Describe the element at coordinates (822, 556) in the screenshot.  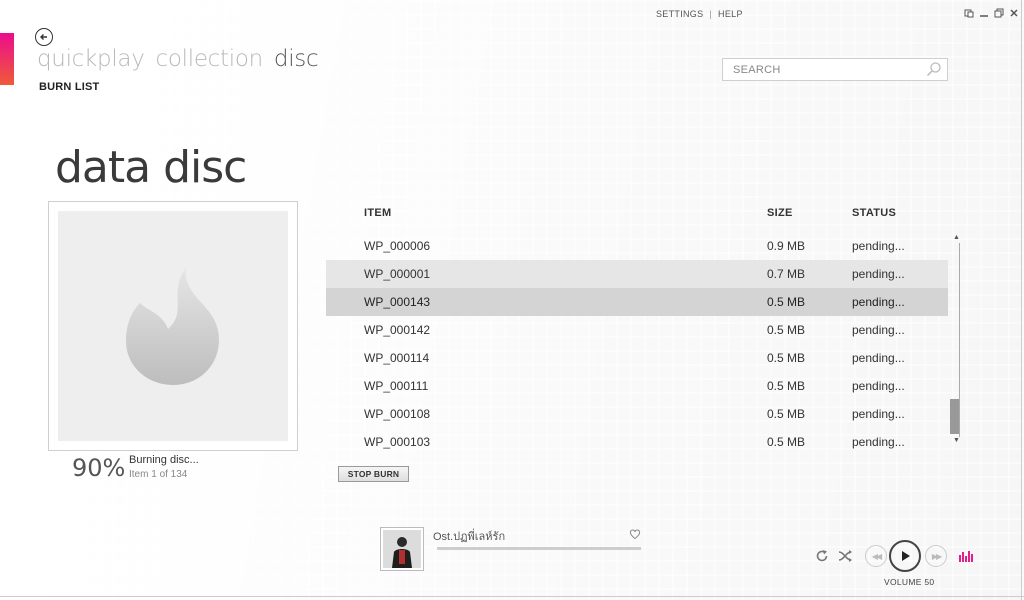
I see `repeat-icon` at that location.